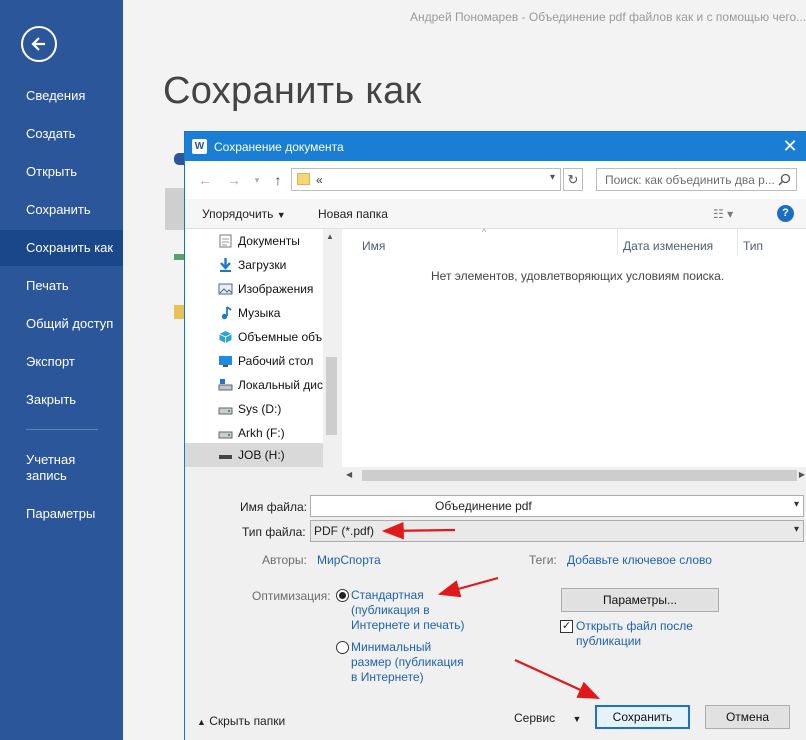  Describe the element at coordinates (342, 647) in the screenshot. I see `radio-minimal` at that location.